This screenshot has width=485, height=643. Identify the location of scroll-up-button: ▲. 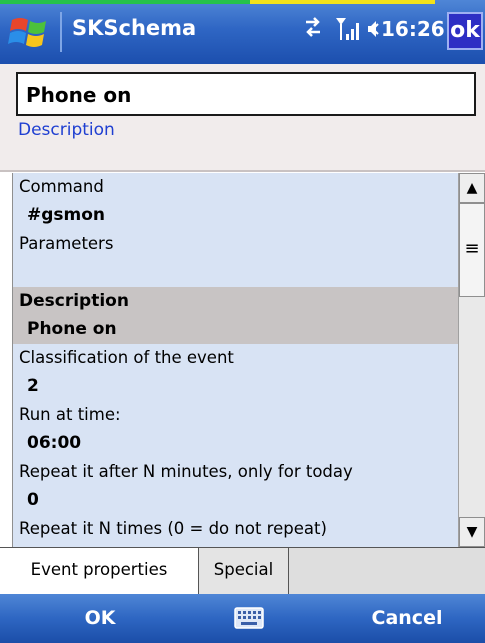
(472, 188).